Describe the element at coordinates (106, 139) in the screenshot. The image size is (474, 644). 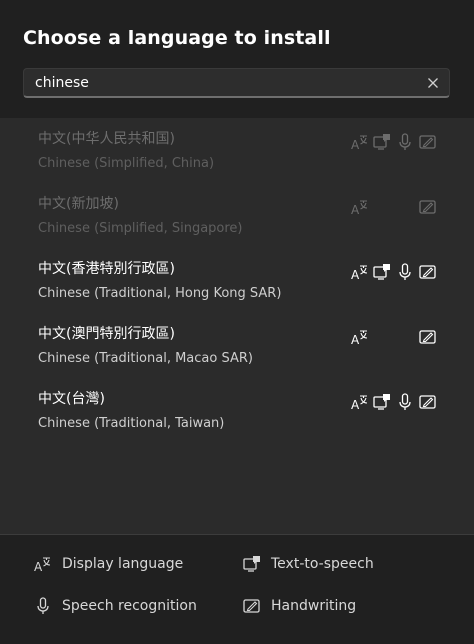
I see `language-native-name: 中文(中华人民共和国)` at that location.